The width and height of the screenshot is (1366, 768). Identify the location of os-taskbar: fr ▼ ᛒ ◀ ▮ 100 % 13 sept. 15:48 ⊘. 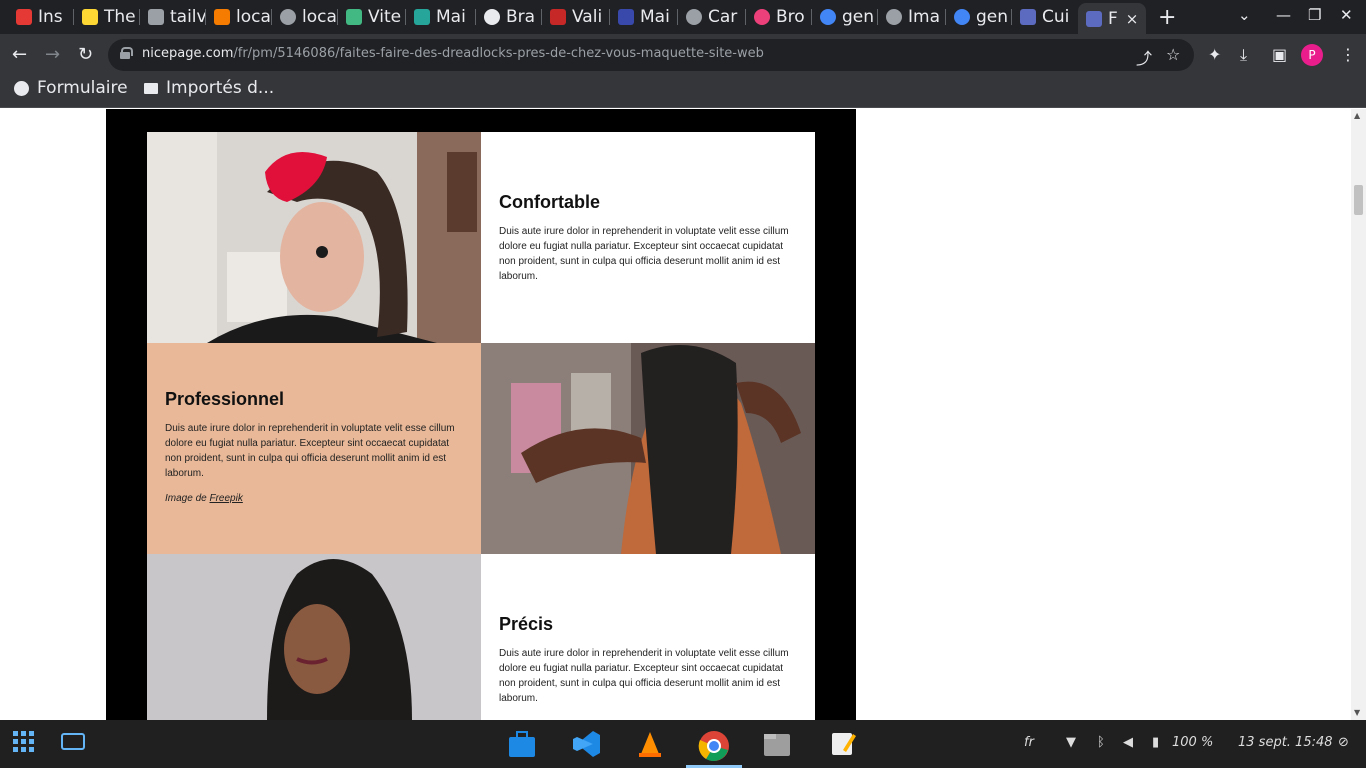
(683, 744).